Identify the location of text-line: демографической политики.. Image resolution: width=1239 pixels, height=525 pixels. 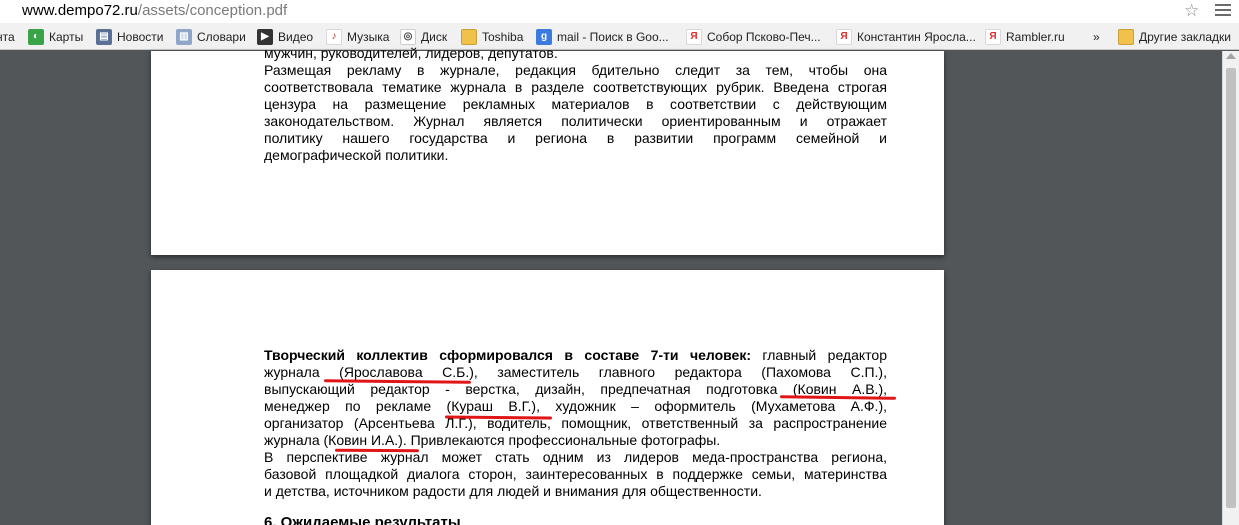
(356, 155).